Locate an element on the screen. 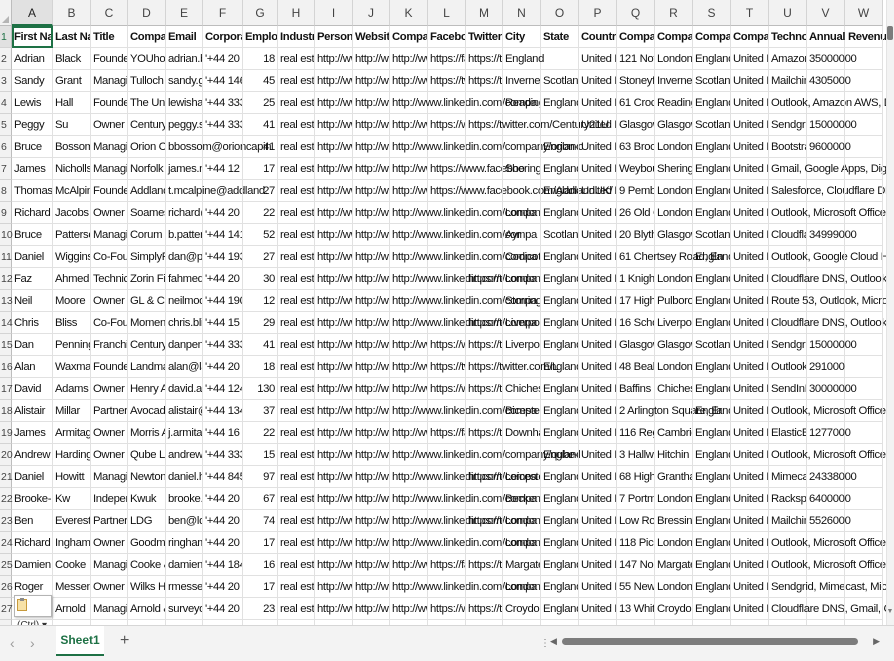  column-header-b: B is located at coordinates (72, 13).